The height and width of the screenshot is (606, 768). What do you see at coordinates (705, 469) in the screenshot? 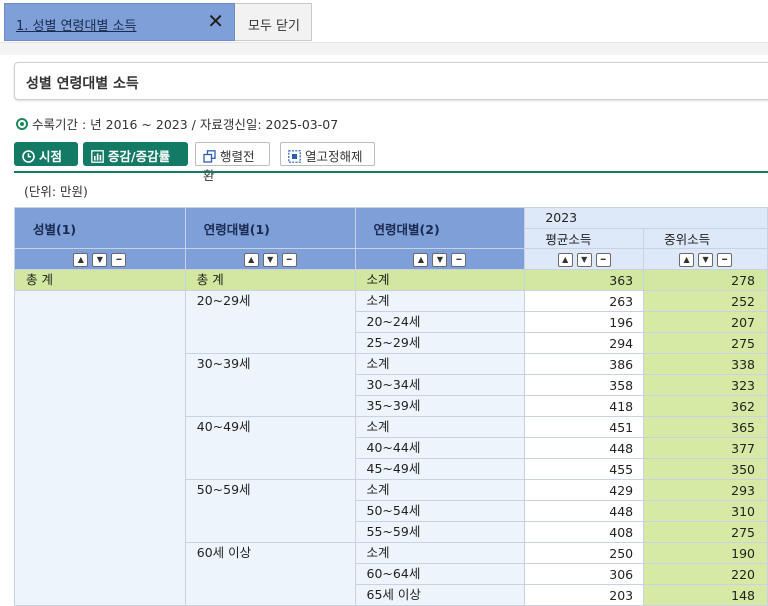
I see `cell-median-income: 350` at bounding box center [705, 469].